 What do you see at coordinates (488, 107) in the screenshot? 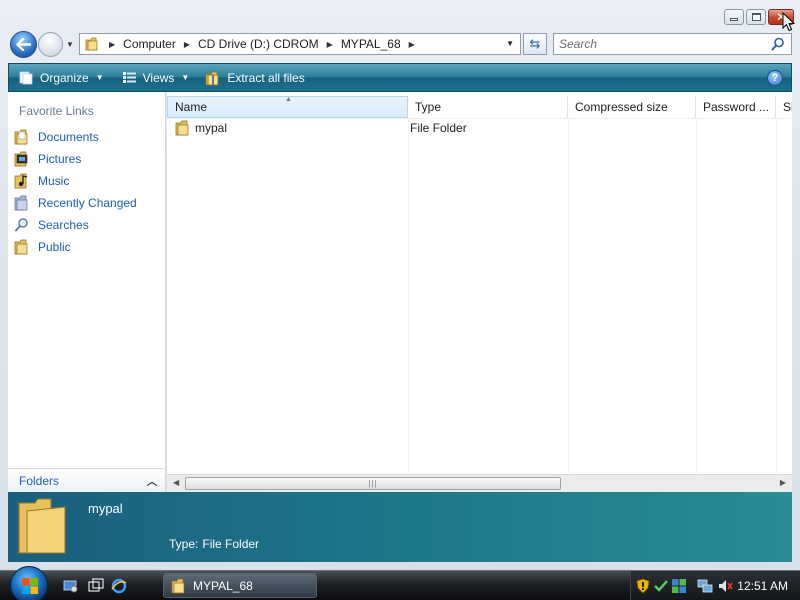
I see `column-header-type: Type` at bounding box center [488, 107].